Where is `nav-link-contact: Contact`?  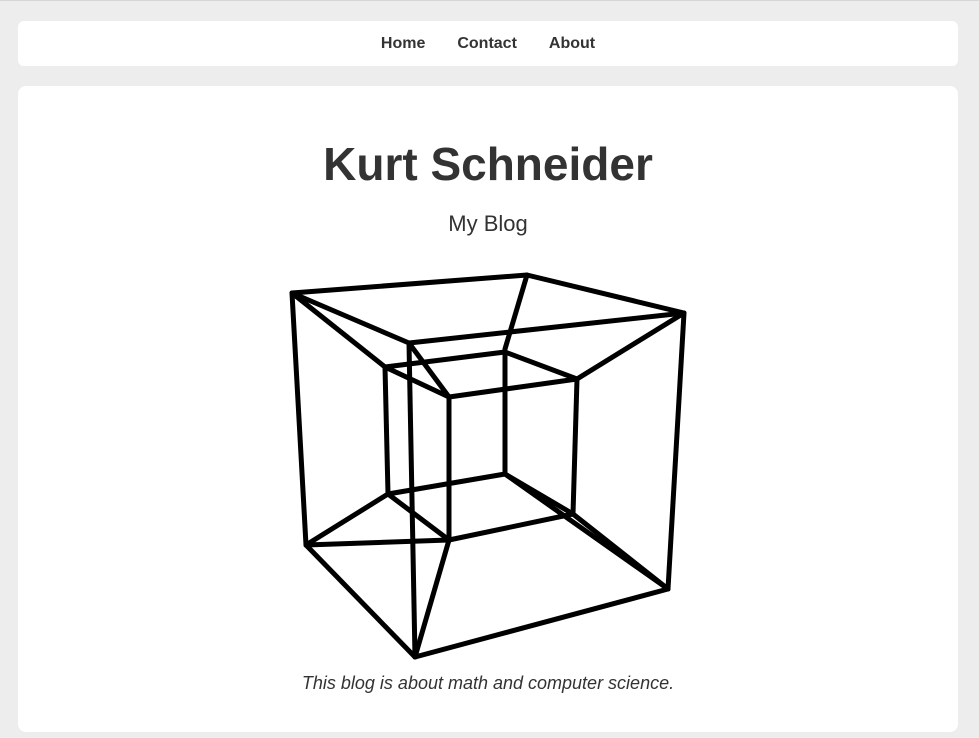
nav-link-contact: Contact is located at coordinates (487, 44).